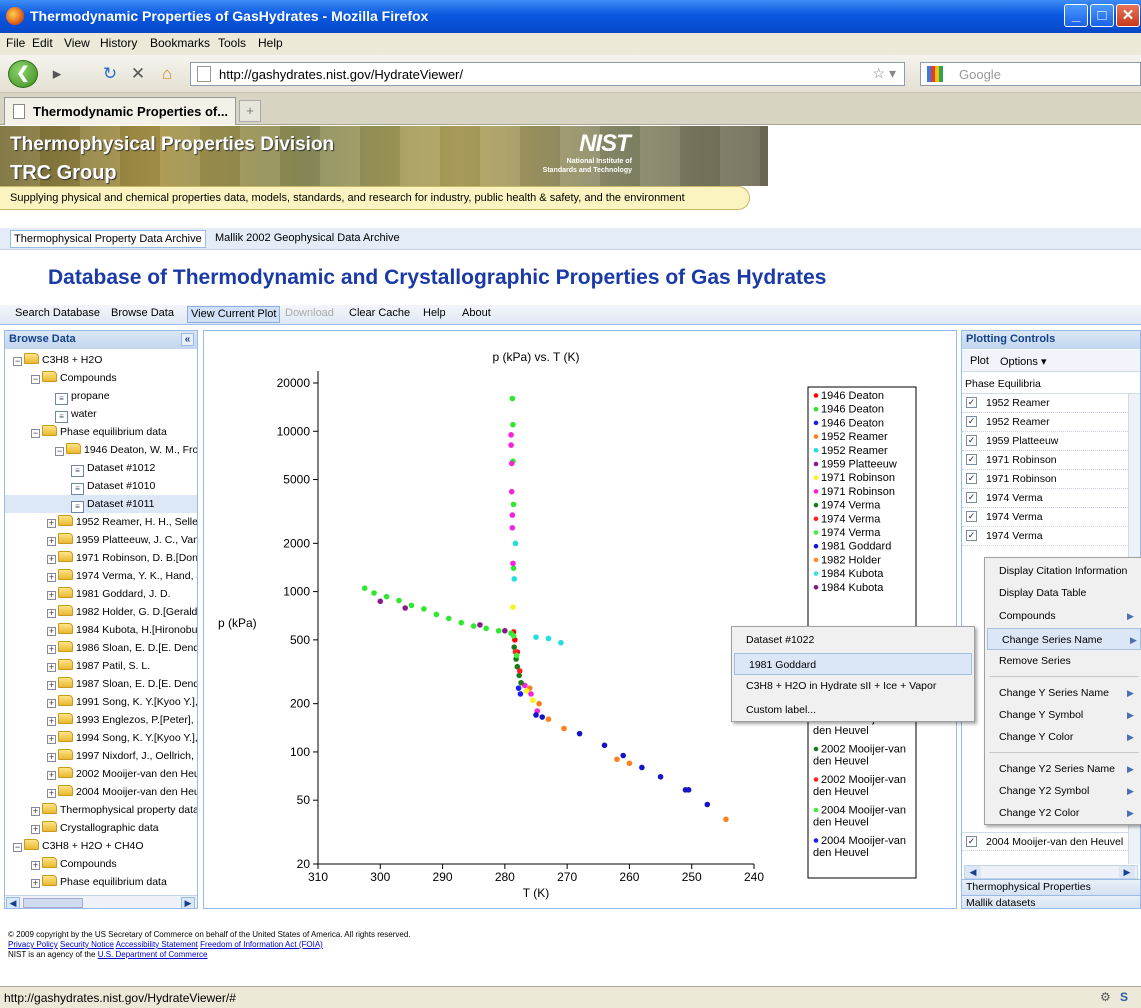 This screenshot has width=1141, height=1008. What do you see at coordinates (234, 314) in the screenshot?
I see `view-current-plot-button: View Current Plot` at bounding box center [234, 314].